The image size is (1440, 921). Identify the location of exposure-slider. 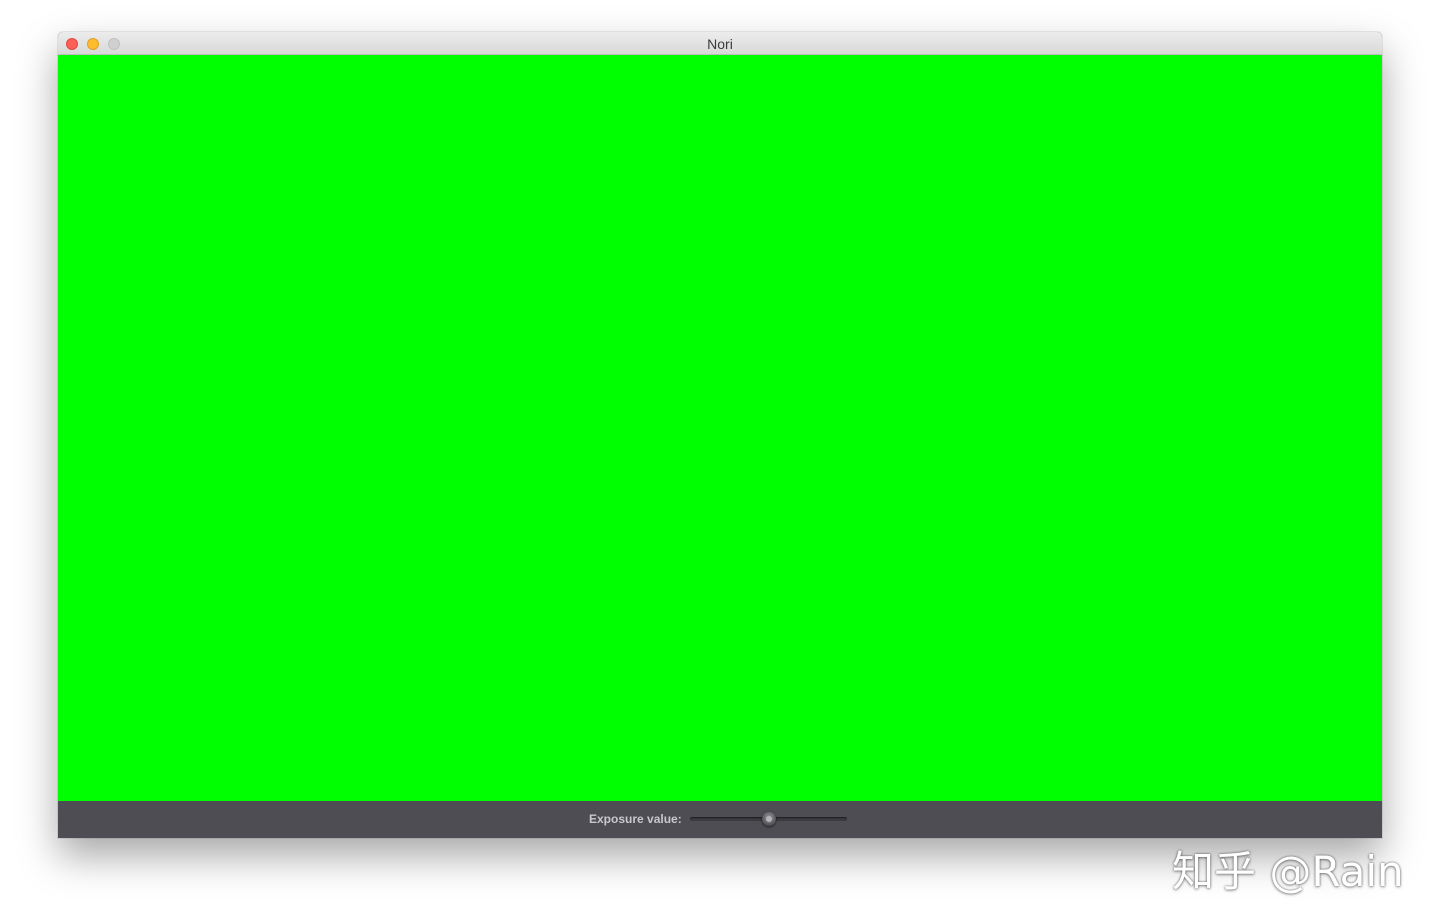
(768, 819).